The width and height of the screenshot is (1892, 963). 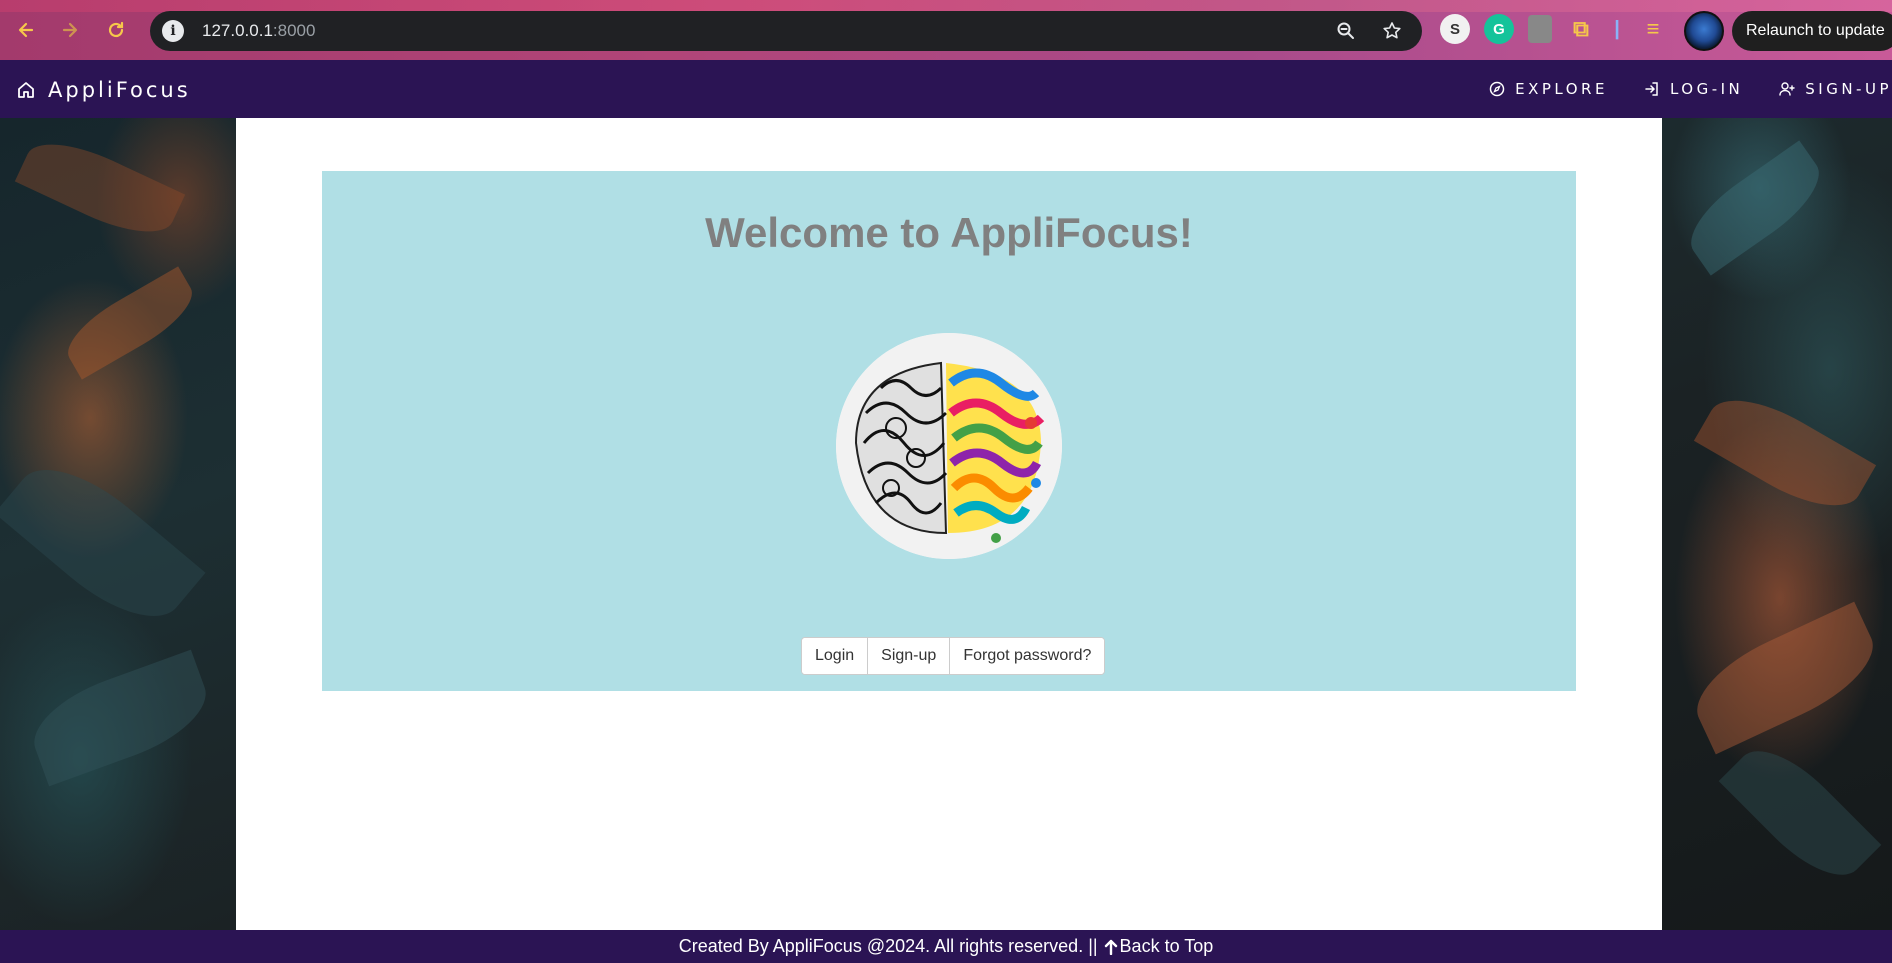 I want to click on bookmark-star-icon, so click(x=1392, y=31).